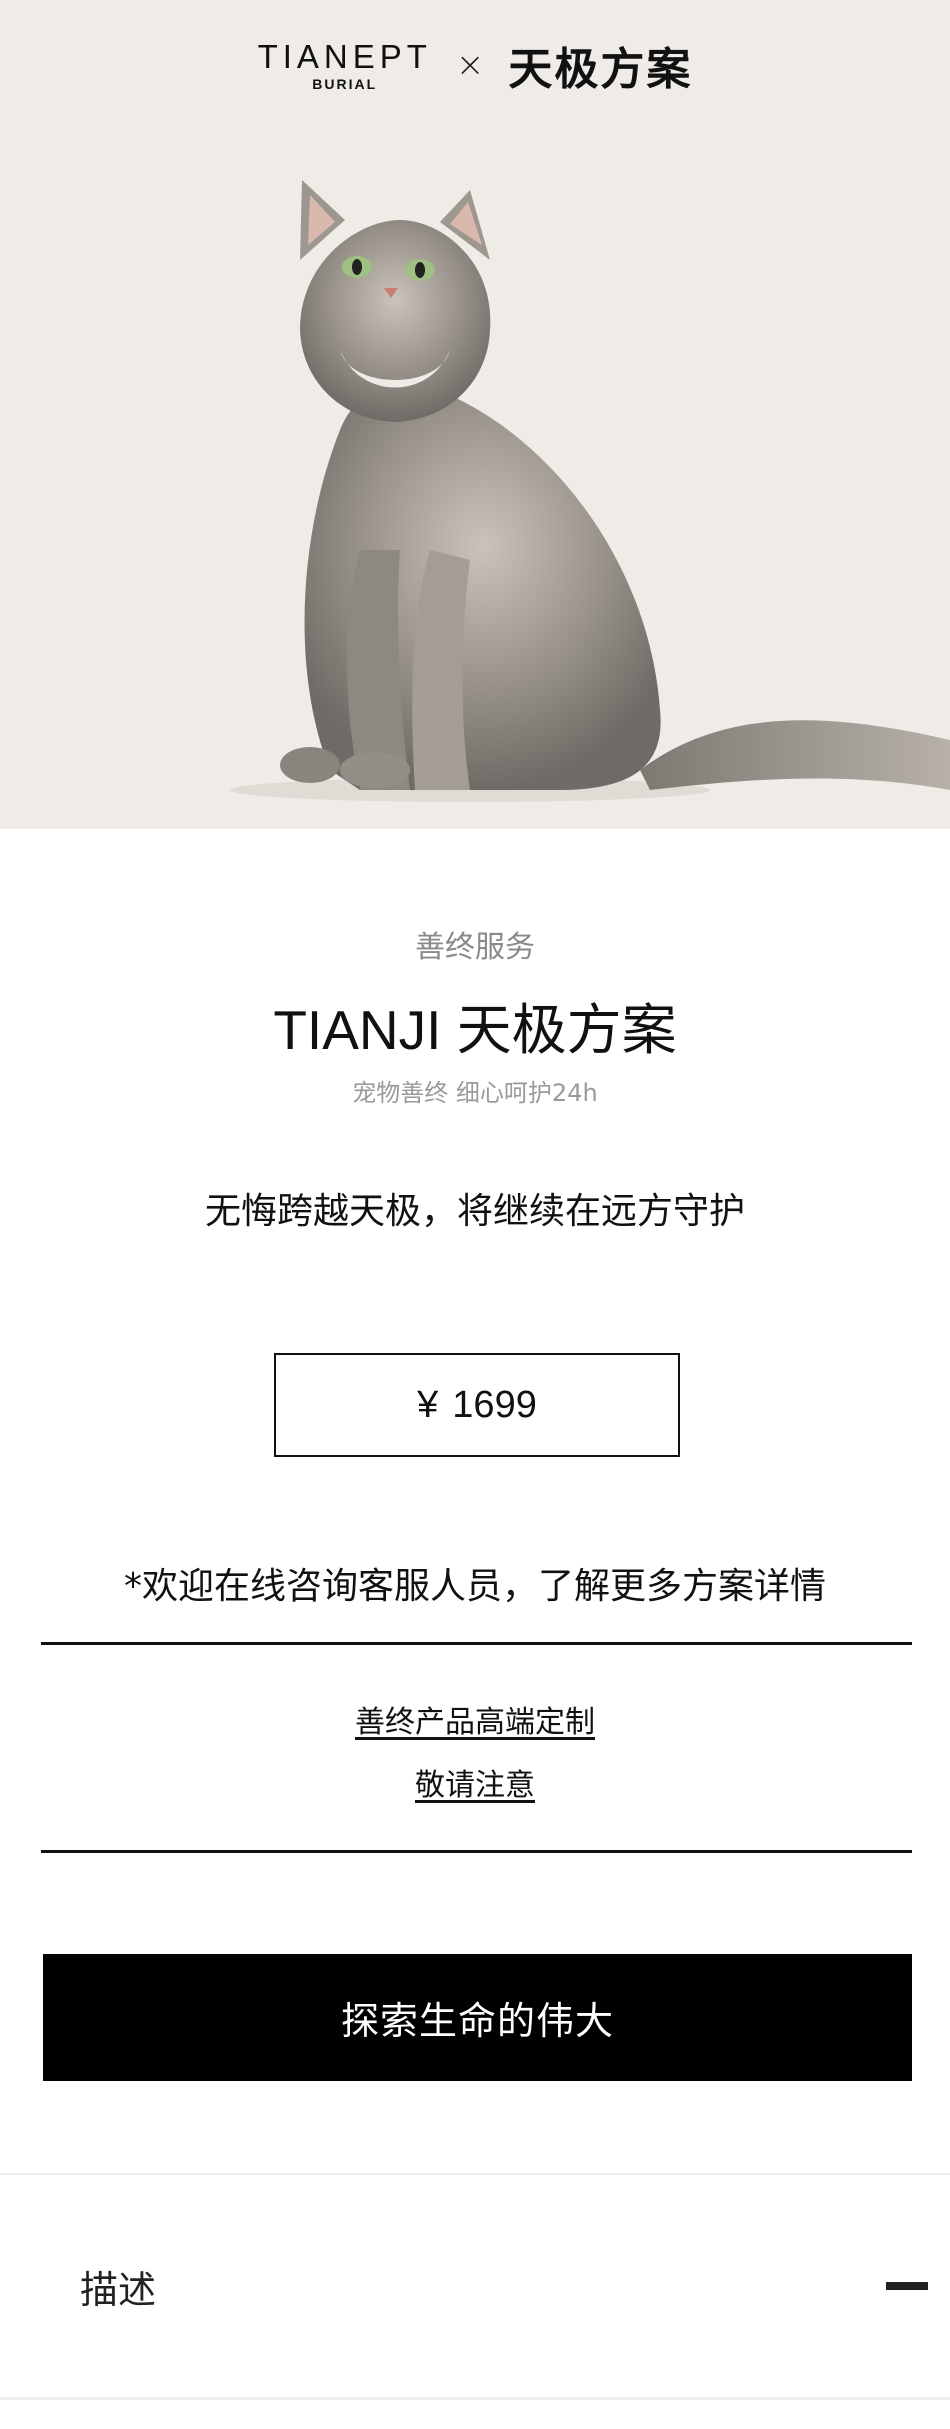 This screenshot has height=2429, width=950. What do you see at coordinates (475, 2398) in the screenshot?
I see `accordion-divider-bottom` at bounding box center [475, 2398].